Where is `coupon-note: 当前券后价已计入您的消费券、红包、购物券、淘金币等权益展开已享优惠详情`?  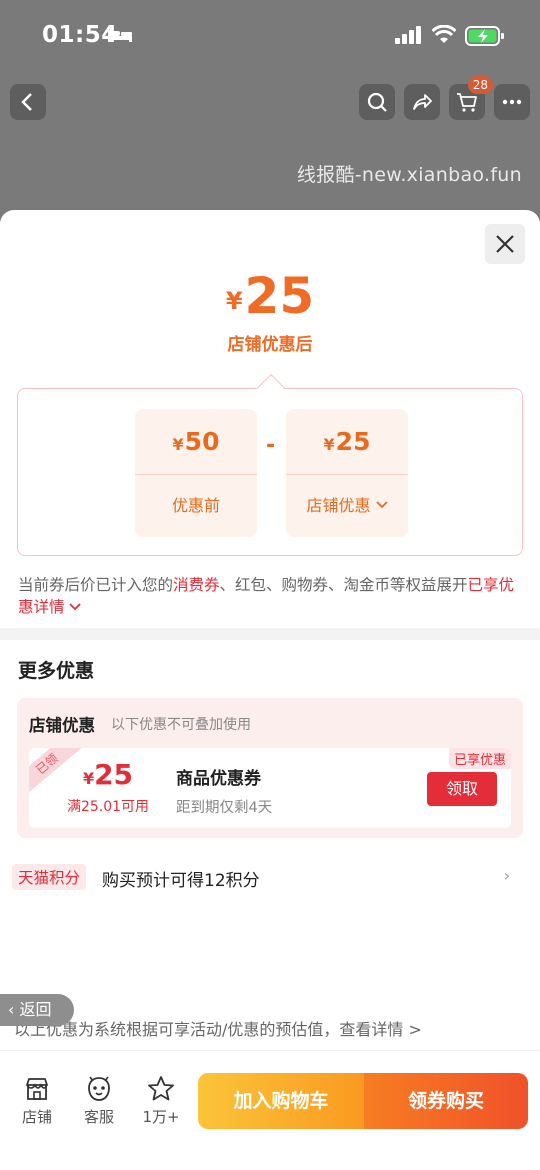 coupon-note: 当前券后价已计入您的消费券、红包、购物券、淘金币等权益展开已享优惠详情 is located at coordinates (266, 596).